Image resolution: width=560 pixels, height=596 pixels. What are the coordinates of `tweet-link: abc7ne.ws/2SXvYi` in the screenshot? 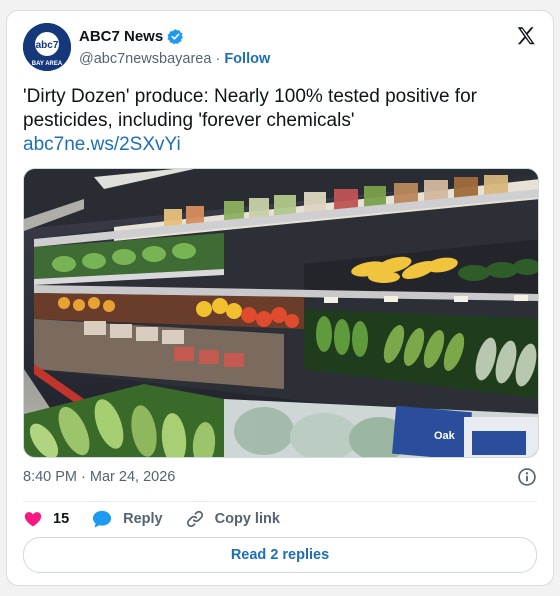 It's located at (273, 145).